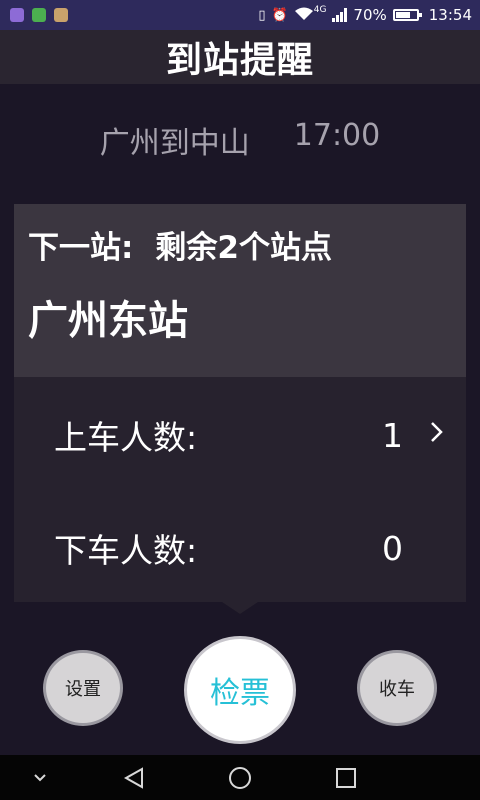 The width and height of the screenshot is (480, 800). Describe the element at coordinates (81, 248) in the screenshot. I see `next-station-label: 下一站:` at that location.